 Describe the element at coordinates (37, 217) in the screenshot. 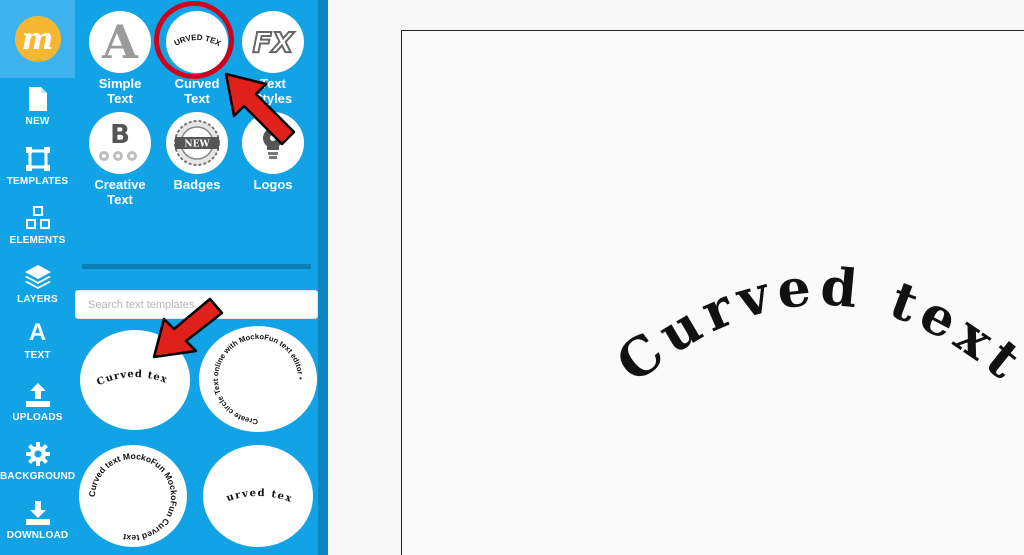

I see `cubes-icon` at that location.